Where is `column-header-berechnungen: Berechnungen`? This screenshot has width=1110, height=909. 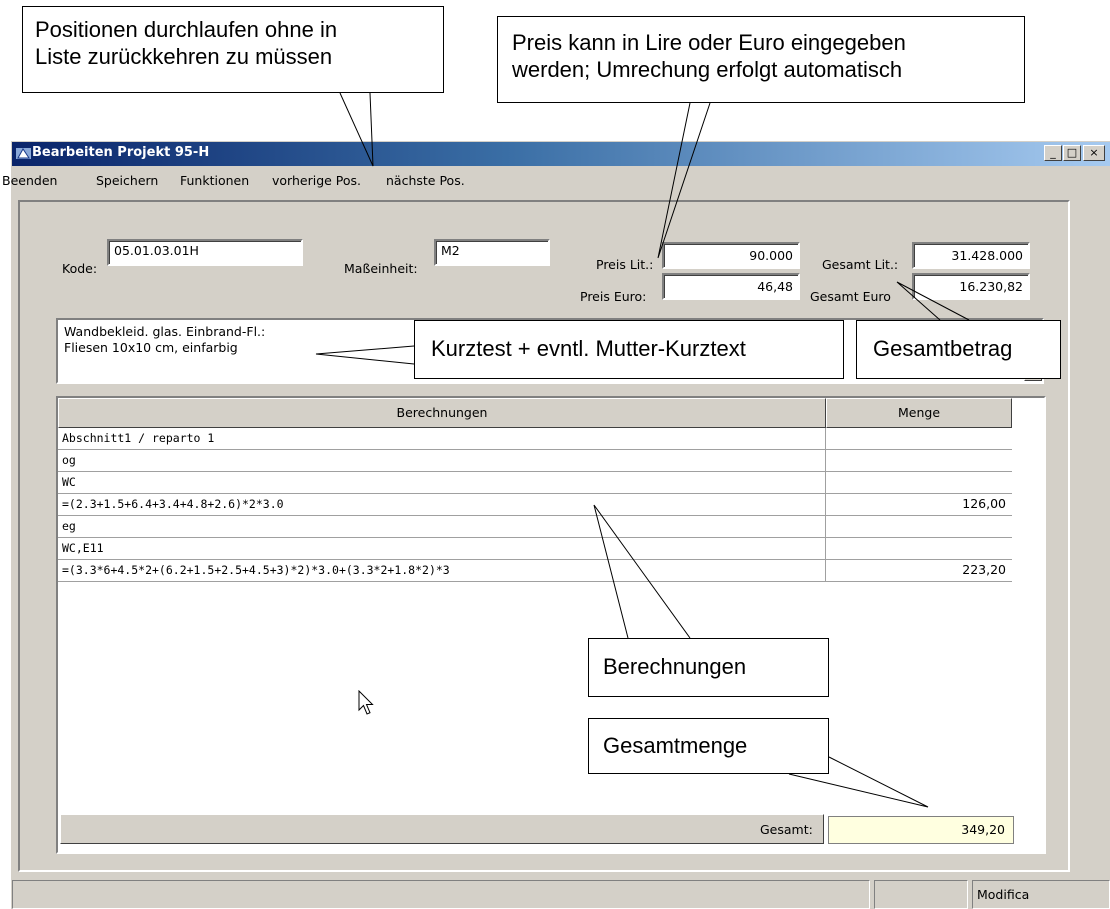 column-header-berechnungen: Berechnungen is located at coordinates (442, 413).